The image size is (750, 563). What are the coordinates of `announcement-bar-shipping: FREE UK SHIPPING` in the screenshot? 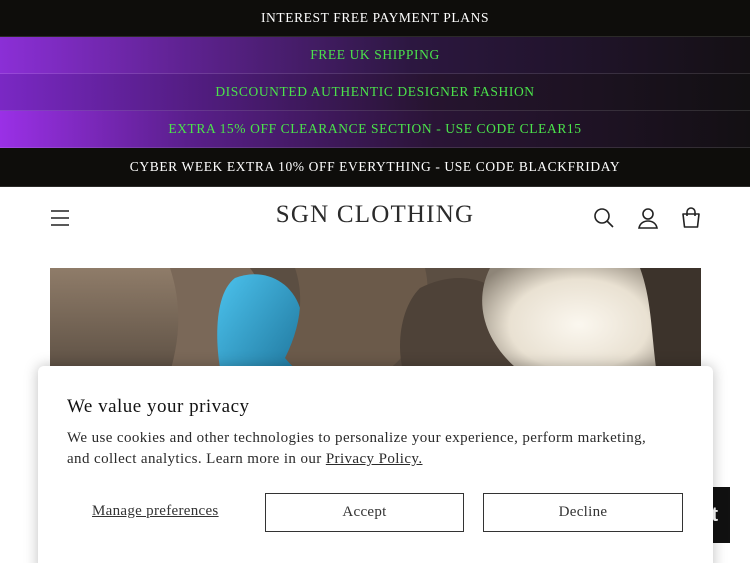 It's located at (375, 55).